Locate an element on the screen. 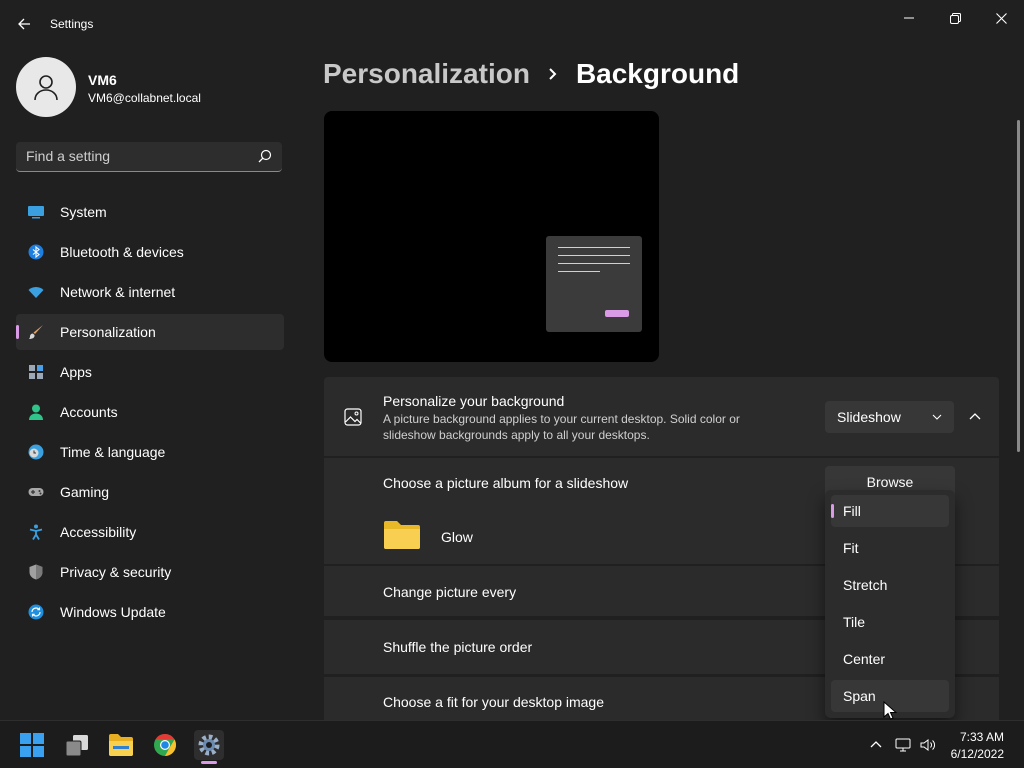  system-icon is located at coordinates (36, 212).